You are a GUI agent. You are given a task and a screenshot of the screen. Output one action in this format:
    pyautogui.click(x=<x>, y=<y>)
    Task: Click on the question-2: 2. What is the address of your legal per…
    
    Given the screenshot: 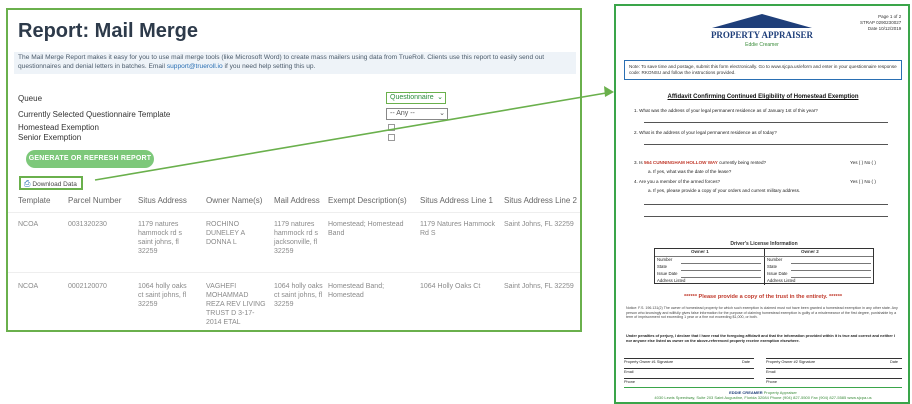 What is the action you would take?
    pyautogui.click(x=705, y=132)
    